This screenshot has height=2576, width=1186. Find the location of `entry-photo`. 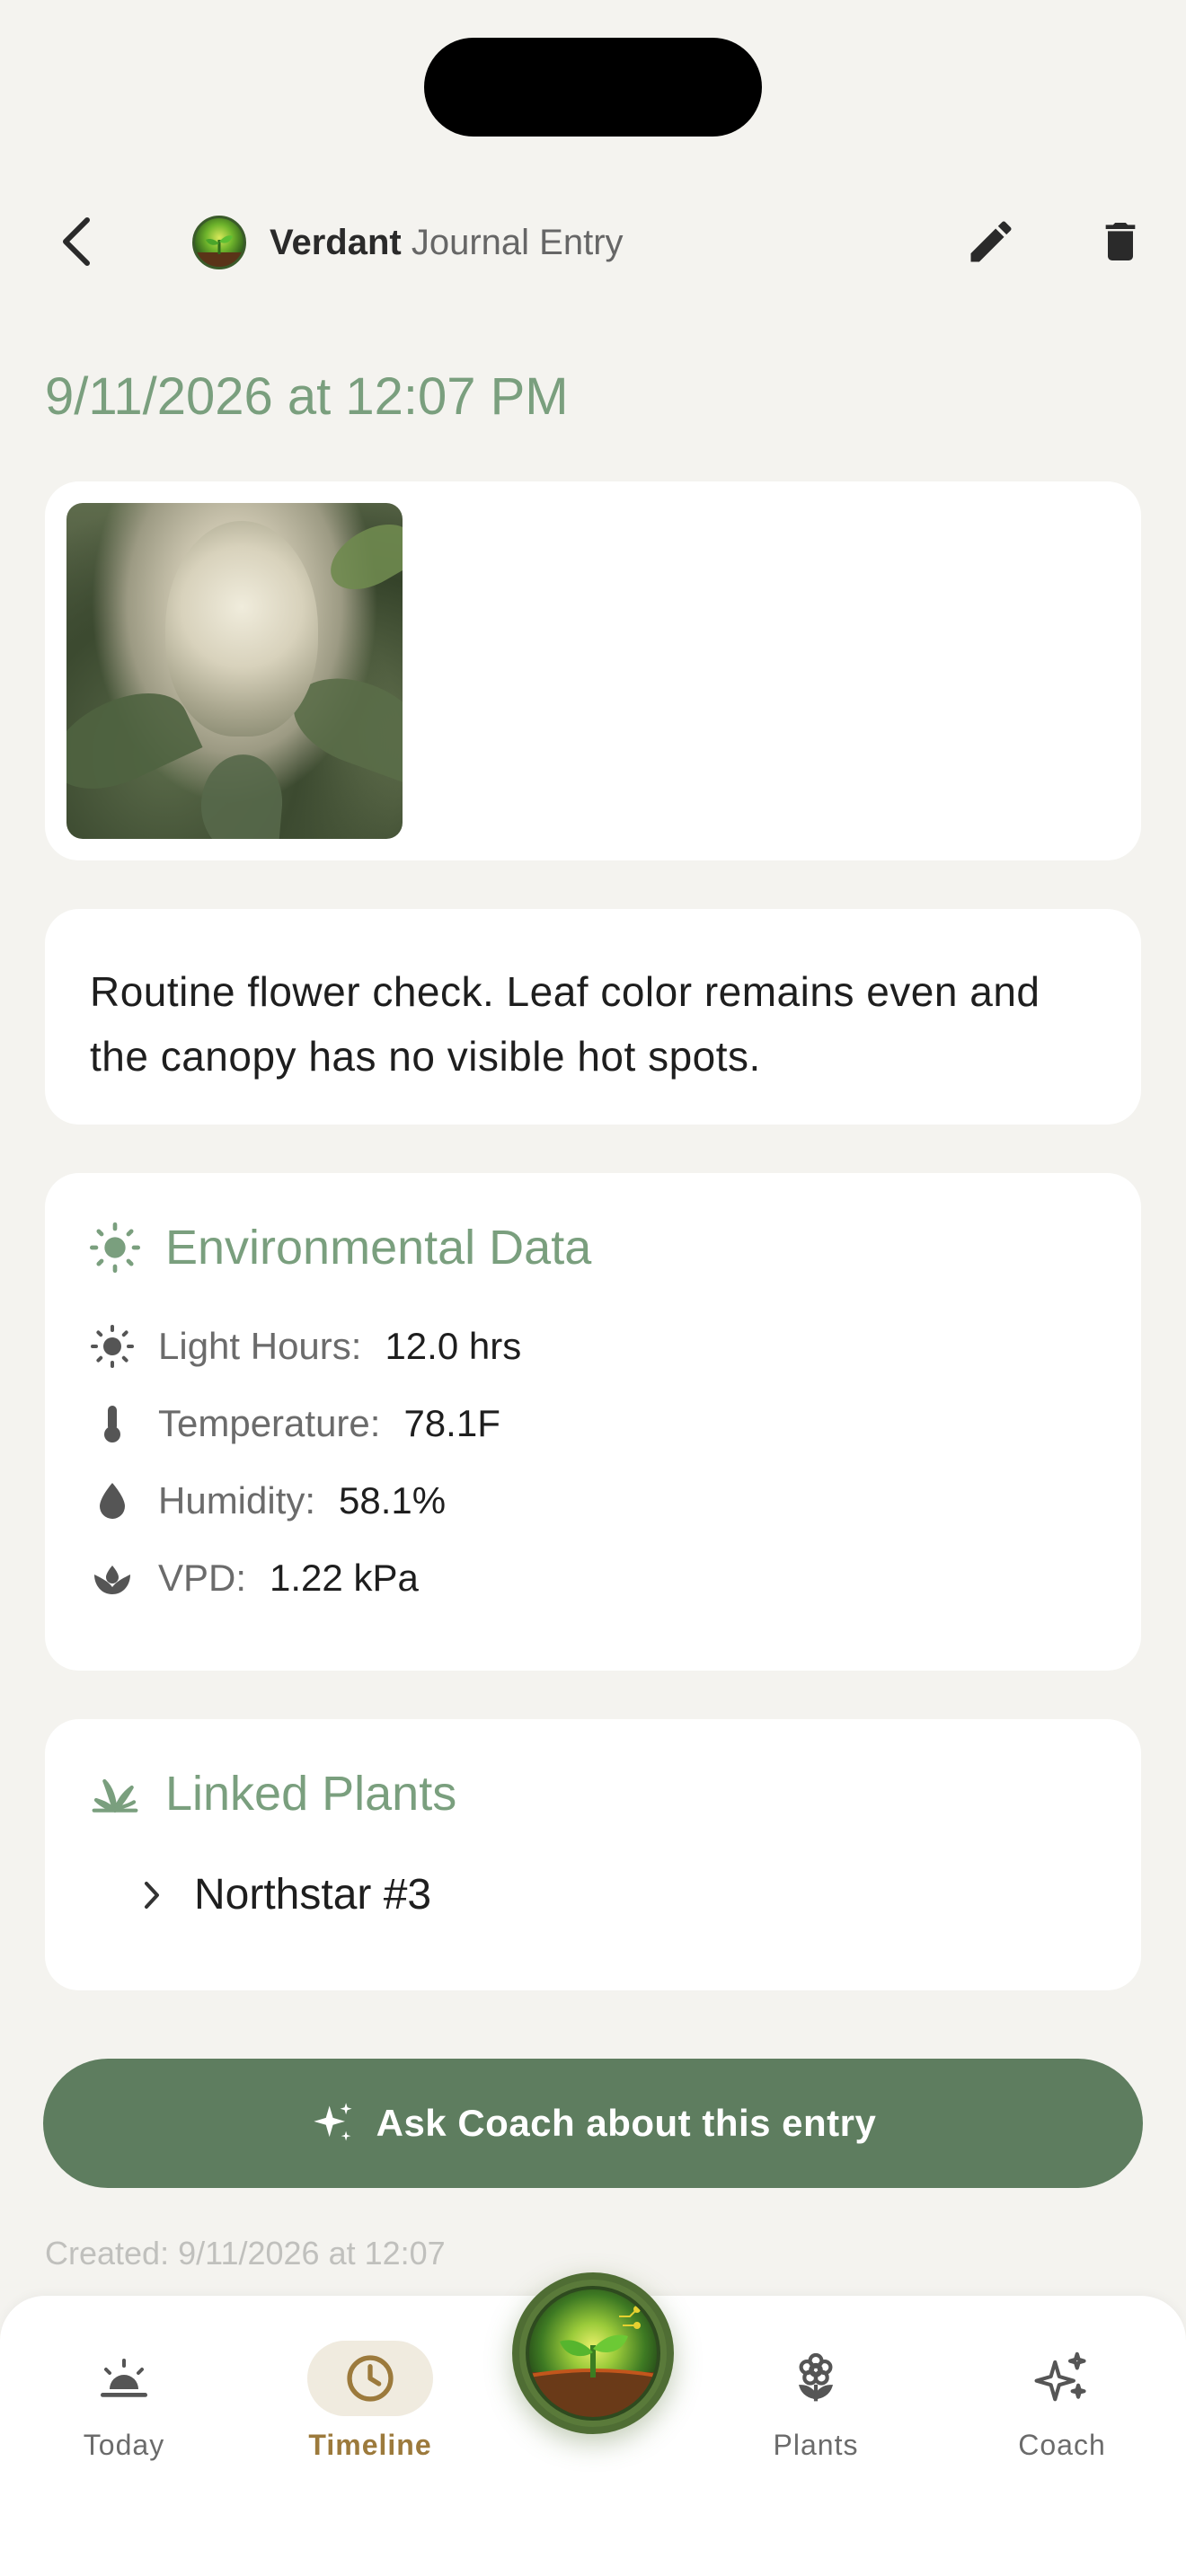

entry-photo is located at coordinates (234, 671).